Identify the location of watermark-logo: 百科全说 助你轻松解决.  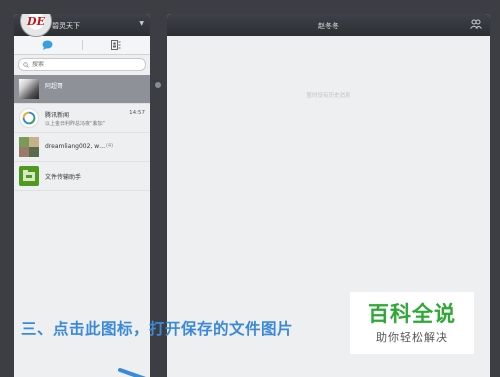
(412, 323).